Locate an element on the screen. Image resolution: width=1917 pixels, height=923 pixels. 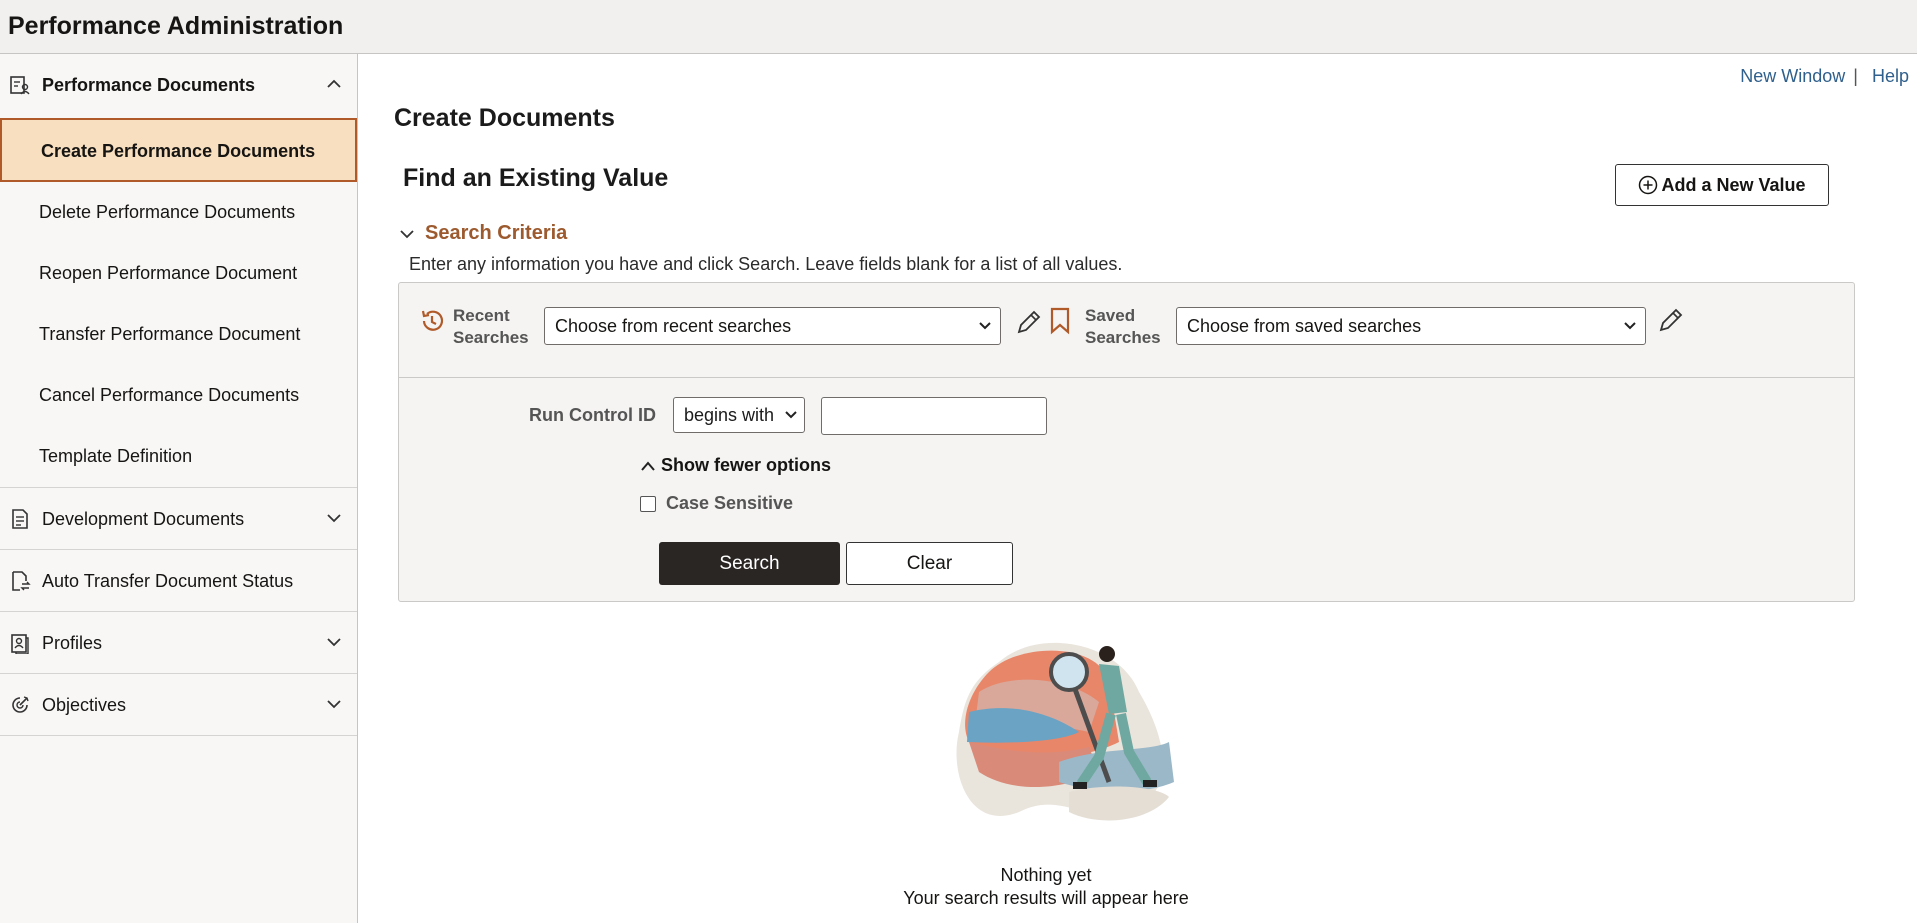
sidebar-group-objectives: Objectives is located at coordinates (178, 705).